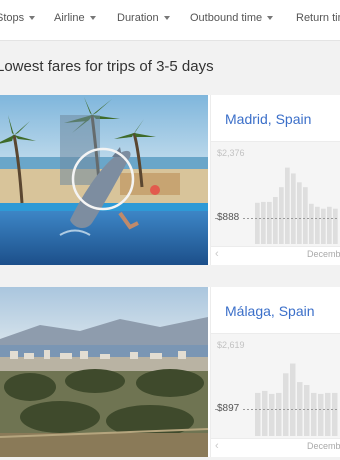 Image resolution: width=340 pixels, height=460 pixels. What do you see at coordinates (231, 345) in the screenshot?
I see `max-price-label: $2,619` at bounding box center [231, 345].